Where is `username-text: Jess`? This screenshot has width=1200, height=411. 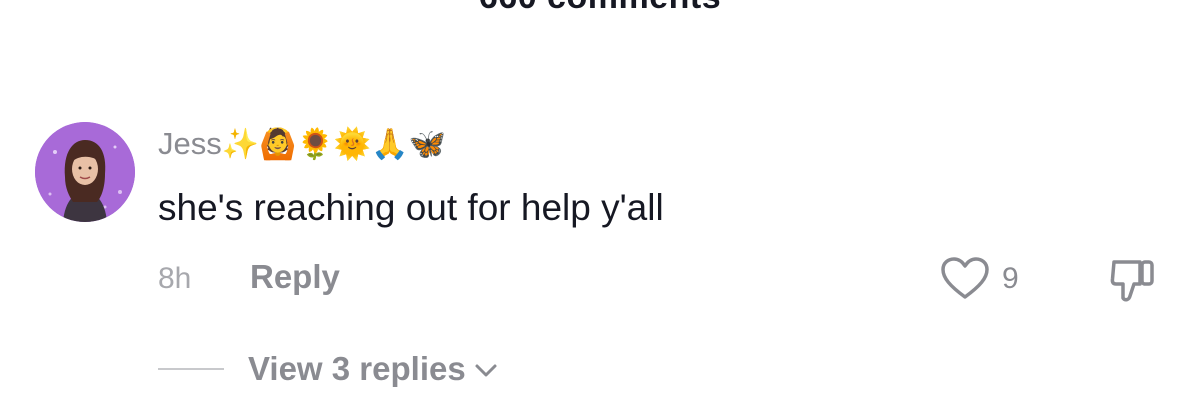
username-text: Jess is located at coordinates (190, 143).